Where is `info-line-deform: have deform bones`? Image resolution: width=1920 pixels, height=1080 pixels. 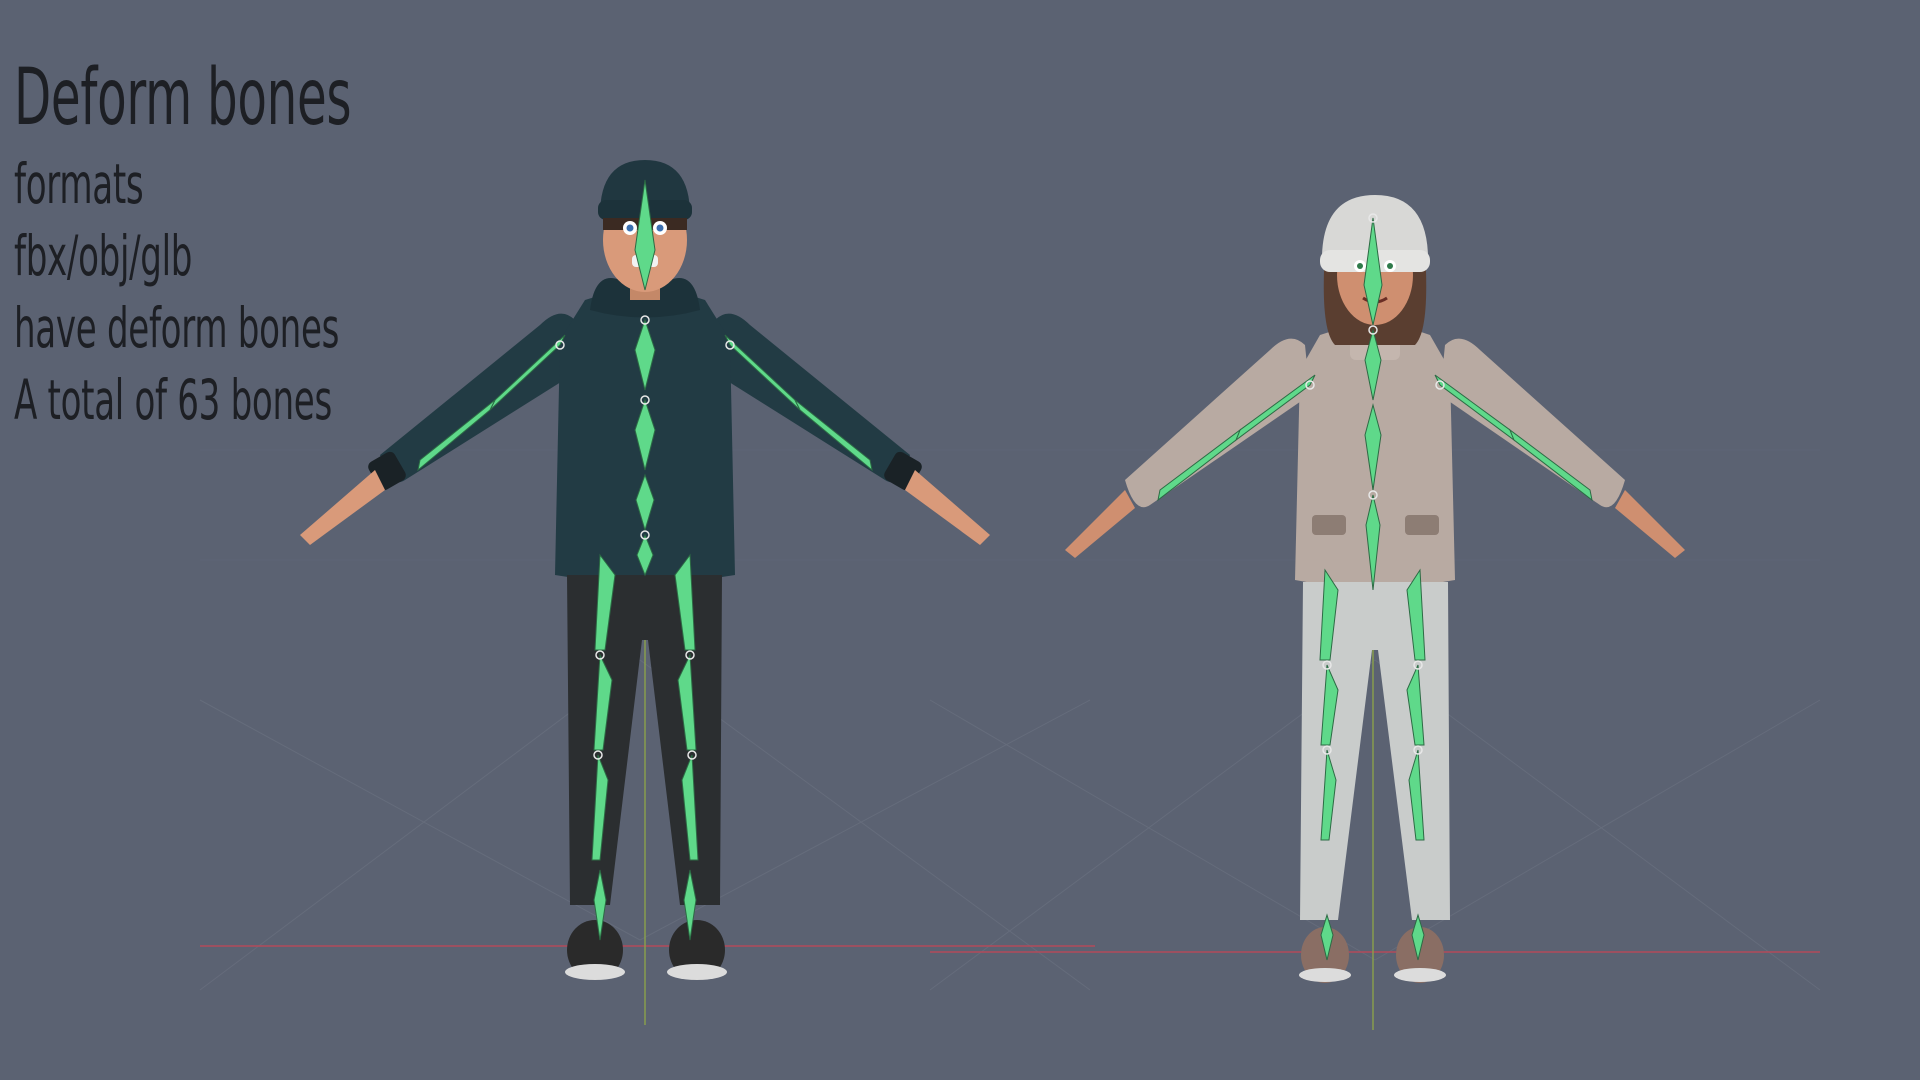 info-line-deform: have deform bones is located at coordinates (177, 328).